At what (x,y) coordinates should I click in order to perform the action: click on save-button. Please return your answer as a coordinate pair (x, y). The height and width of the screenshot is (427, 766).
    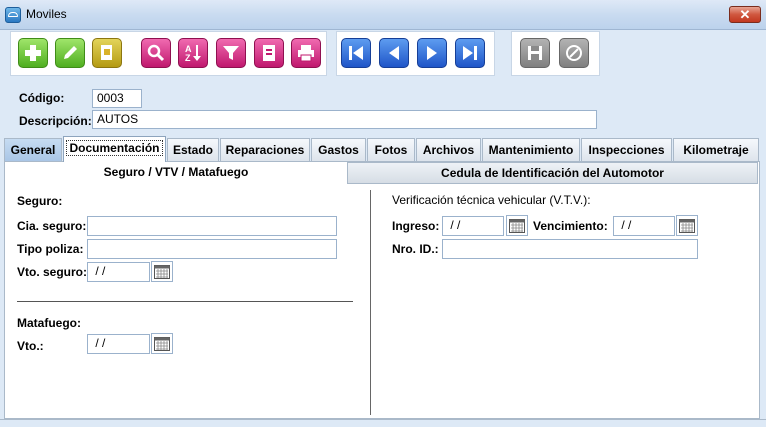
    Looking at the image, I should click on (535, 53).